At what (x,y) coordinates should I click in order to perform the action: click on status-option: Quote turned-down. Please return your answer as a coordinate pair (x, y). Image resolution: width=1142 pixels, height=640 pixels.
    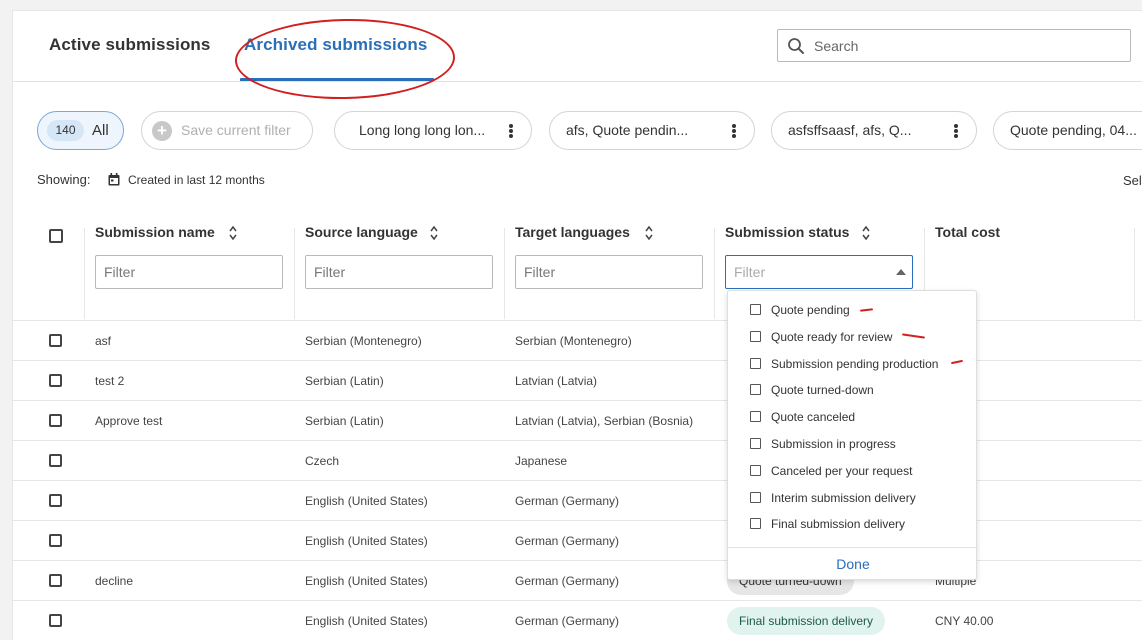
    Looking at the image, I should click on (853, 390).